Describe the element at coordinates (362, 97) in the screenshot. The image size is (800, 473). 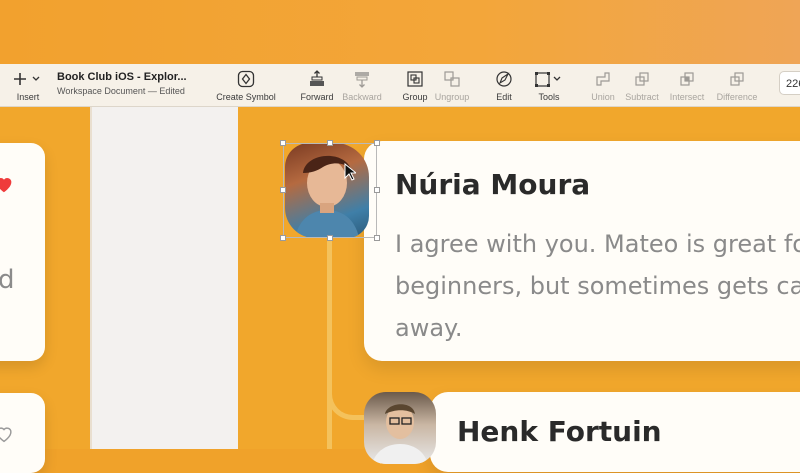
I see `backward-label: Backward` at that location.